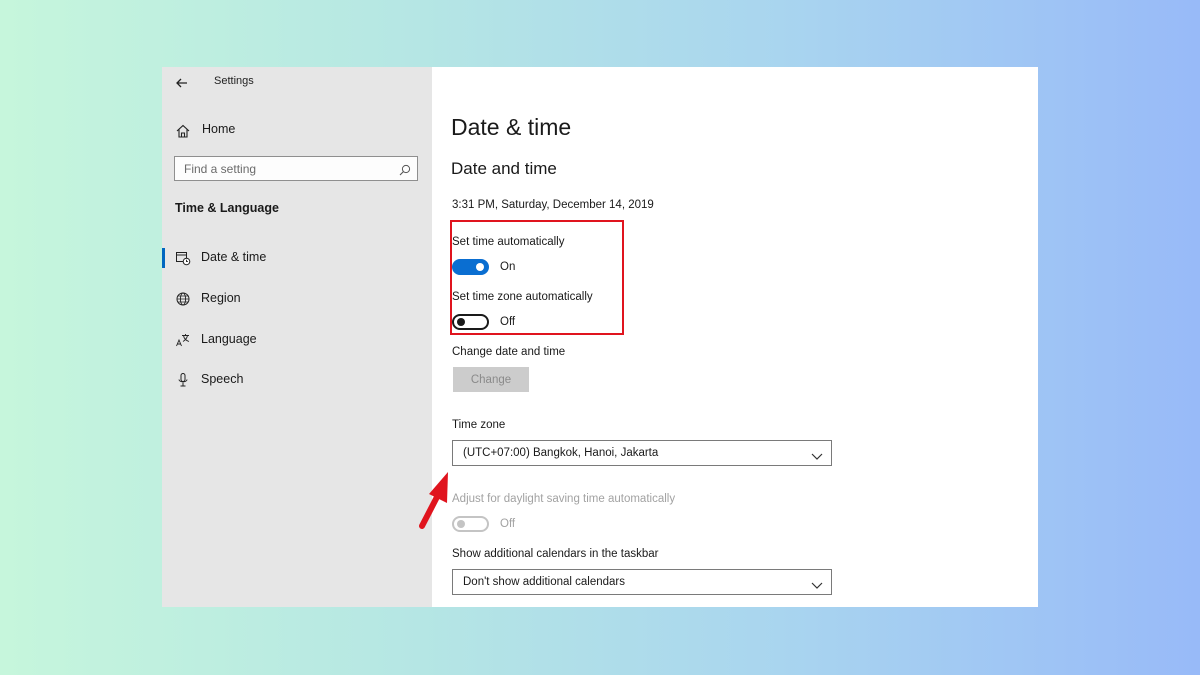 This screenshot has height=675, width=1200. What do you see at coordinates (508, 322) in the screenshot?
I see `set-timezone-auto-state: Off` at bounding box center [508, 322].